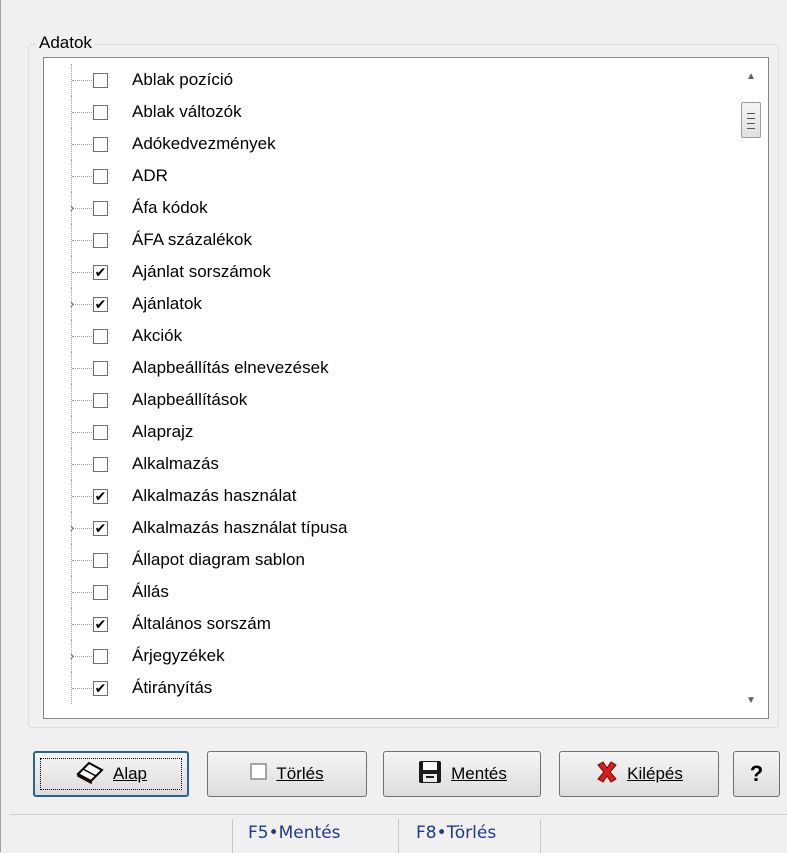 Image resolution: width=787 pixels, height=853 pixels. I want to click on focus-ring, so click(111, 774).